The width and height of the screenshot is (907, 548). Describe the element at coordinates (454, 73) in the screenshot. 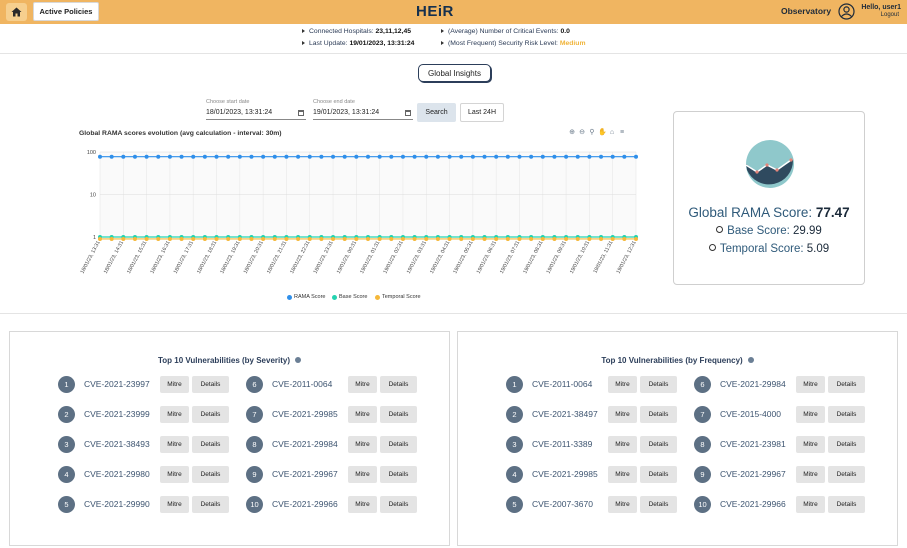

I see `global-insights-tab: Global Insights` at that location.